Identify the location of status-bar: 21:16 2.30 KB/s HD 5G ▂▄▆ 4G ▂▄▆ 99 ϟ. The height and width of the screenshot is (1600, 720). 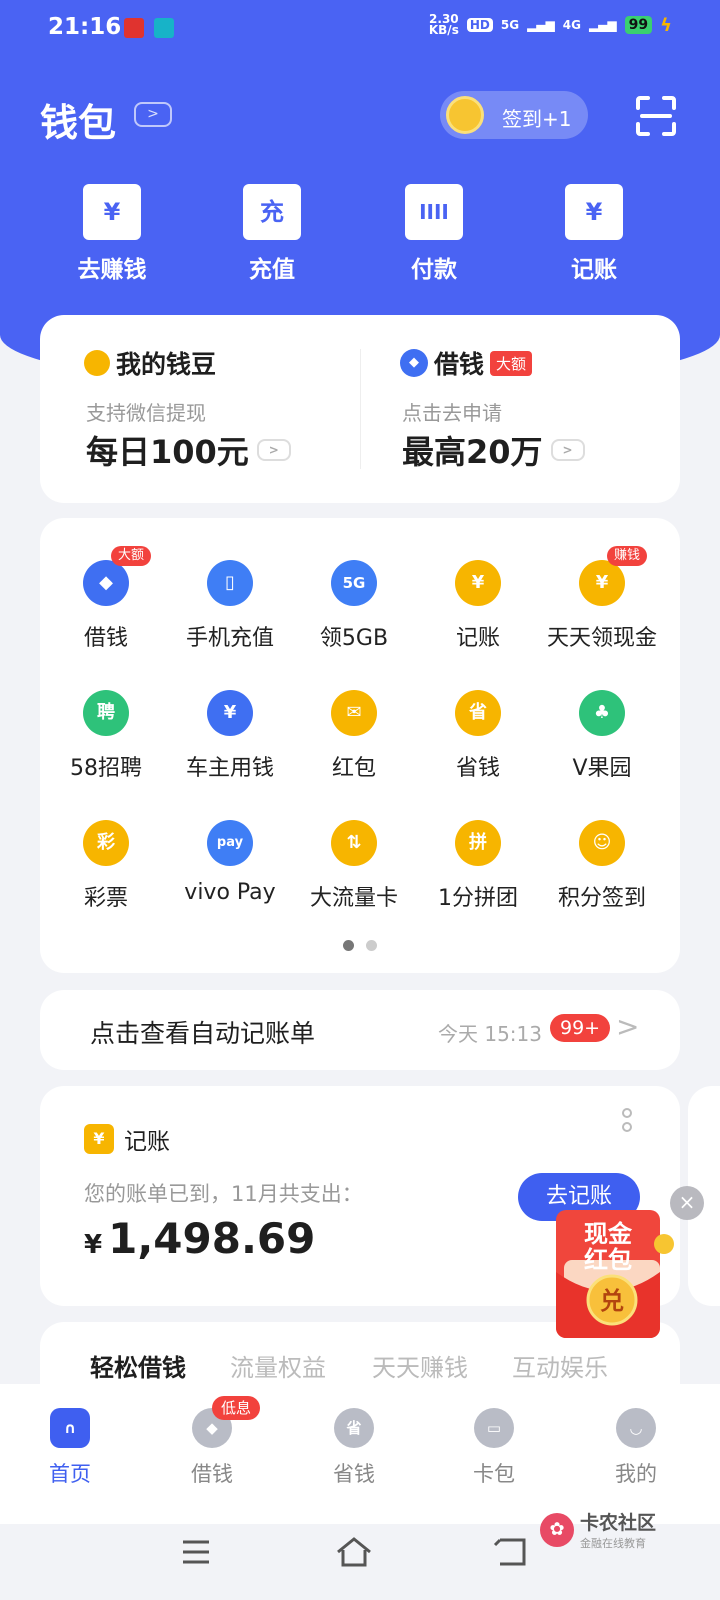
(360, 29).